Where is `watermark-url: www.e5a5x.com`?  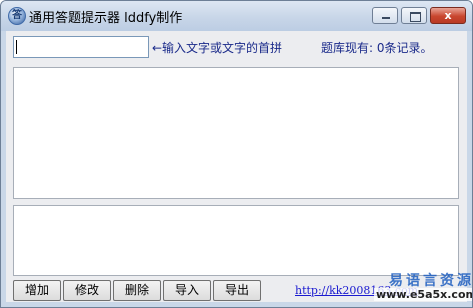
watermark-url: www.e5a5x.com is located at coordinates (423, 294).